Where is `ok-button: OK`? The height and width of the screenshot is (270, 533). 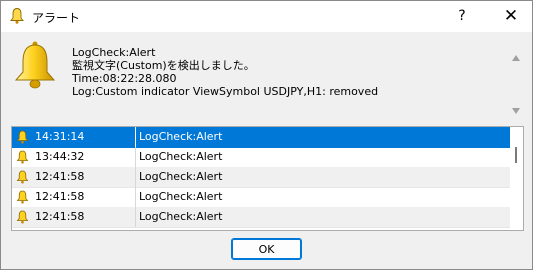
ok-button: OK is located at coordinates (266, 249).